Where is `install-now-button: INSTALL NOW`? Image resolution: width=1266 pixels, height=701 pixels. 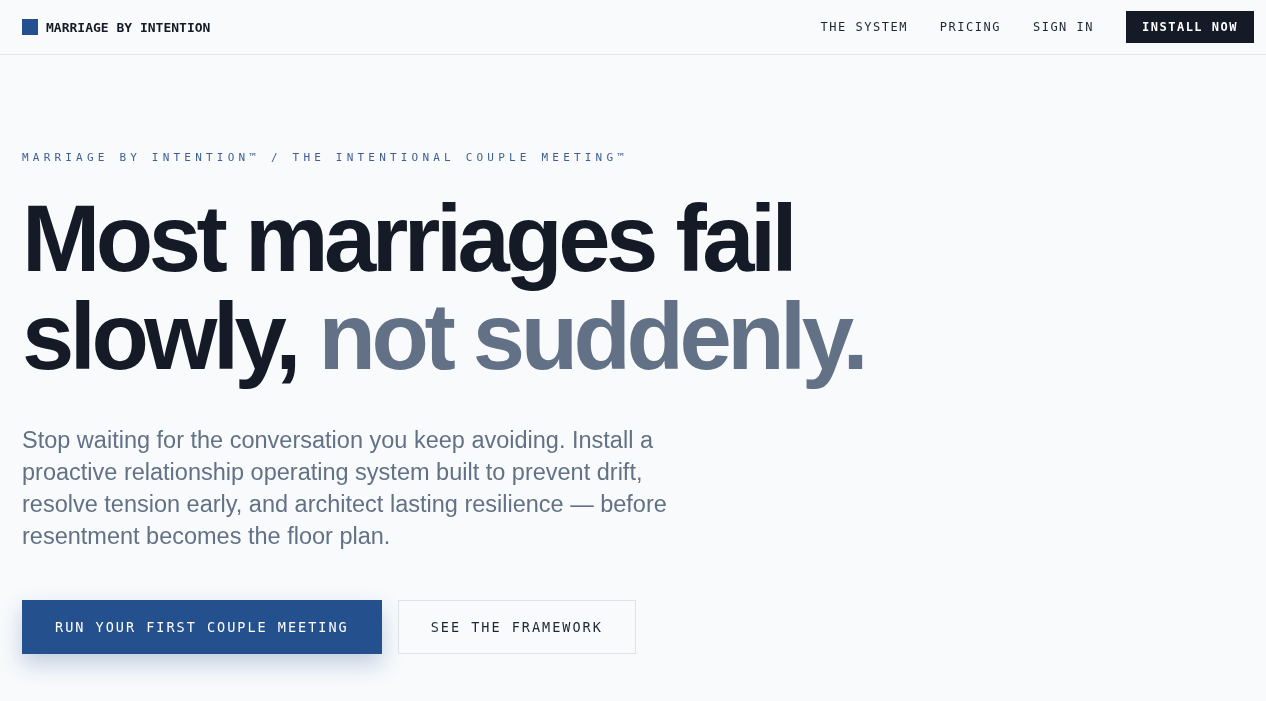
install-now-button: INSTALL NOW is located at coordinates (1190, 27).